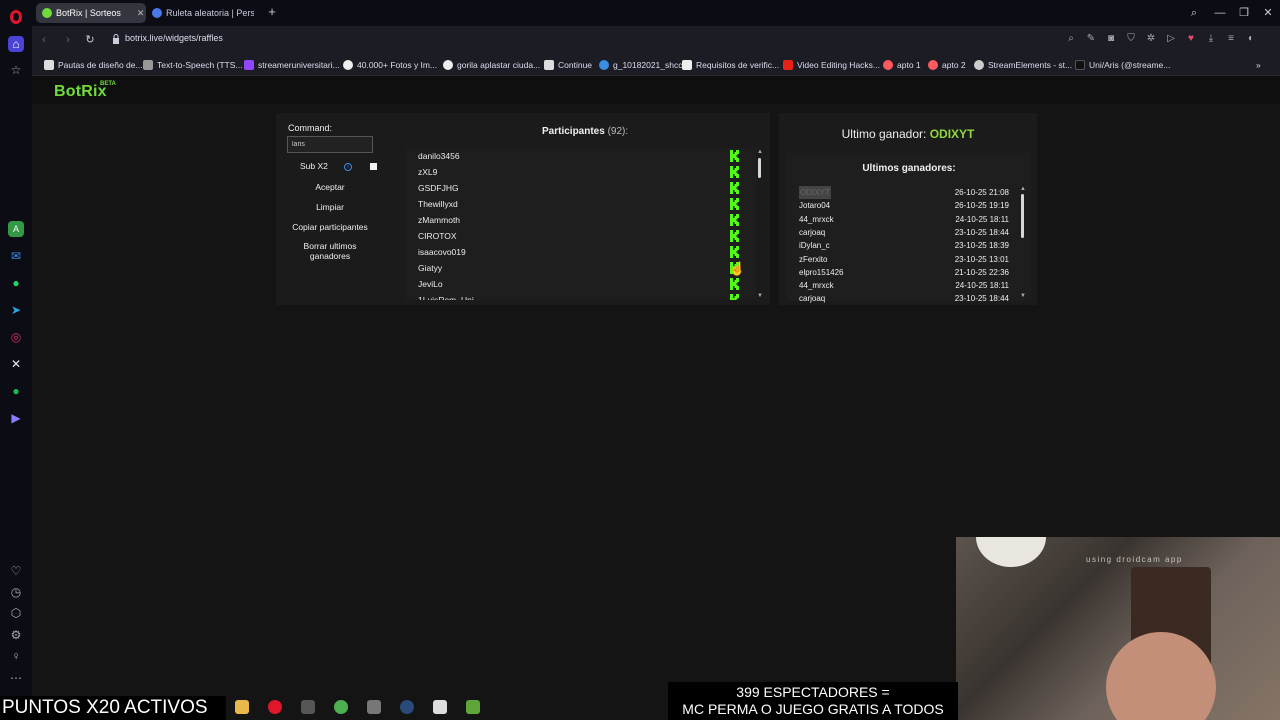 The image size is (1280, 720). I want to click on search-tabs-icon: ⌕, so click(1194, 13).